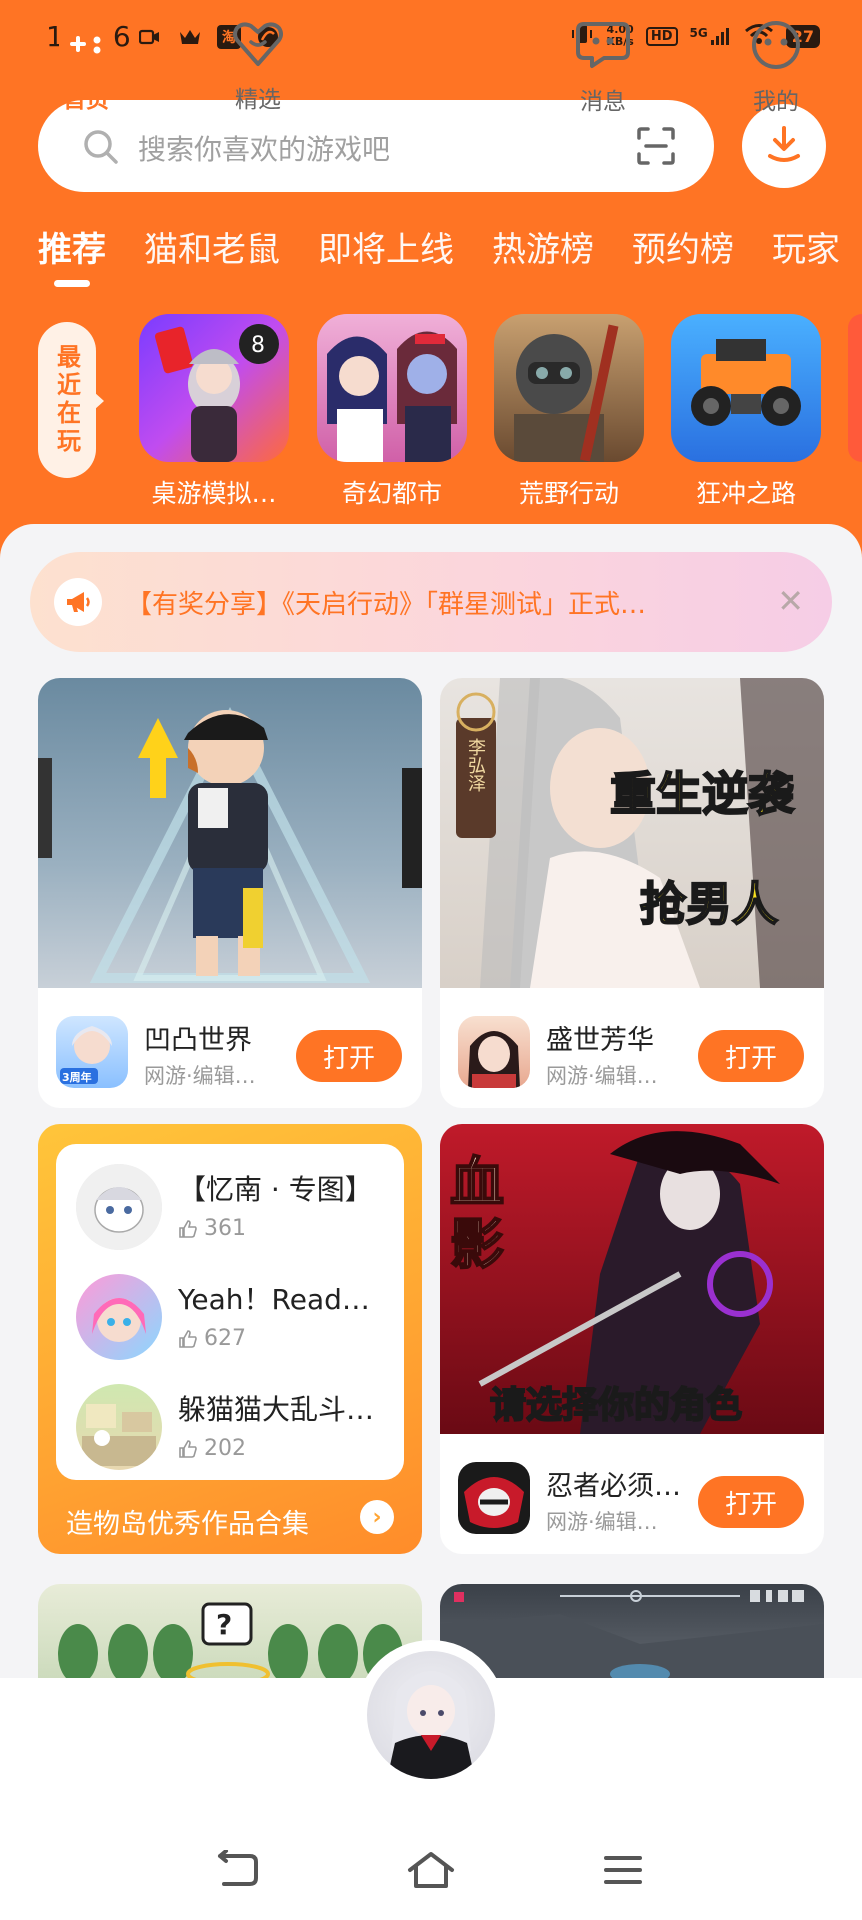 The image size is (862, 1920). What do you see at coordinates (150, 37) in the screenshot?
I see `video-icon` at bounding box center [150, 37].